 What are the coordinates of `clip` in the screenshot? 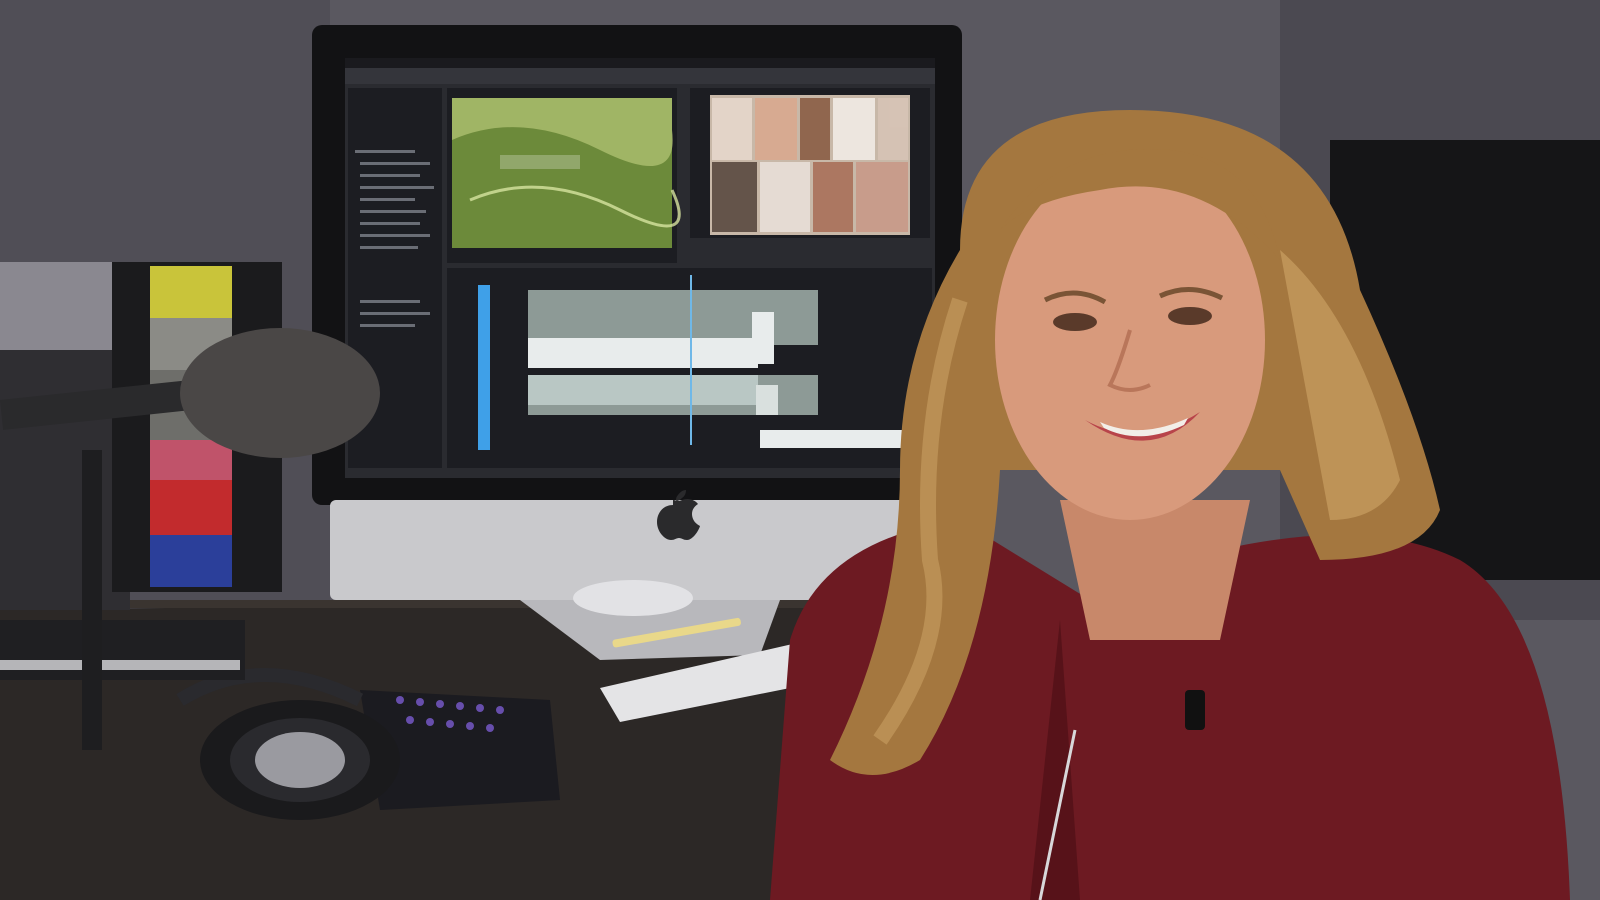 It's located at (643, 353).